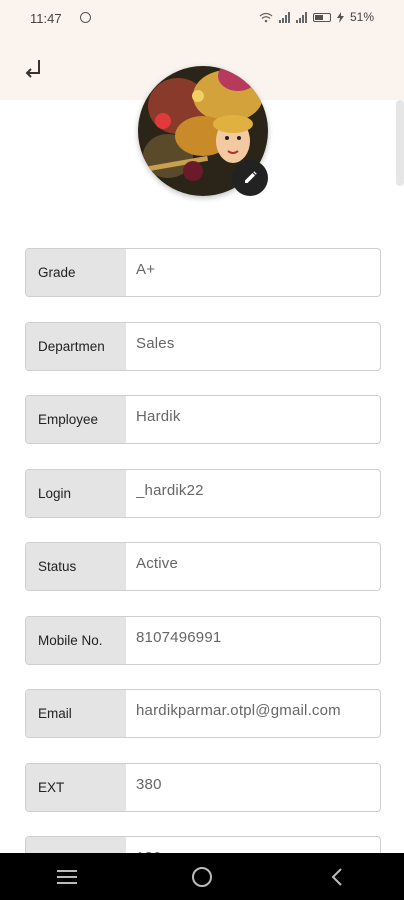 This screenshot has height=900, width=404. I want to click on recents-icon, so click(67, 876).